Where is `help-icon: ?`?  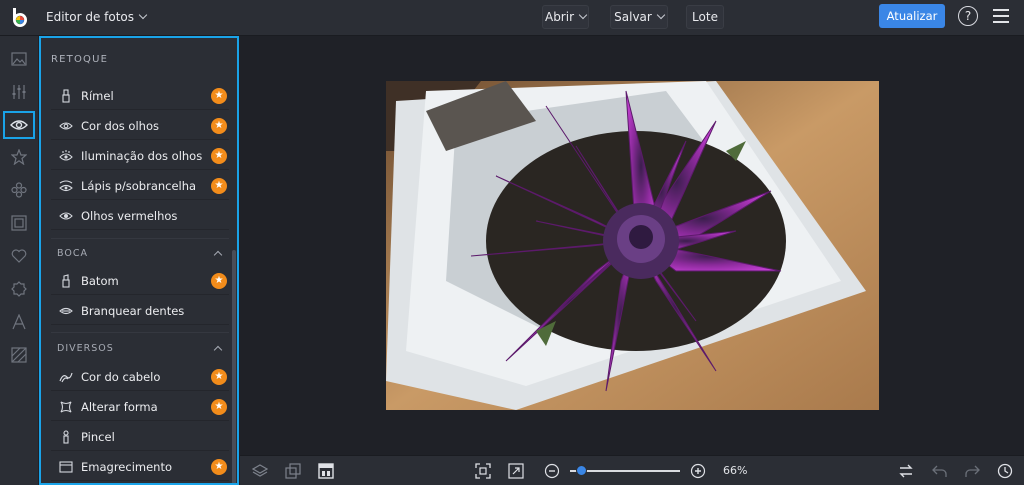 help-icon: ? is located at coordinates (968, 16).